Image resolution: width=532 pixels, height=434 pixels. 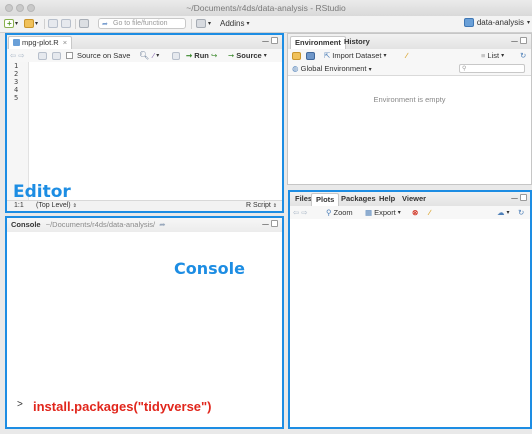 I want to click on export-button: ▦ Export ▾, so click(x=383, y=212).